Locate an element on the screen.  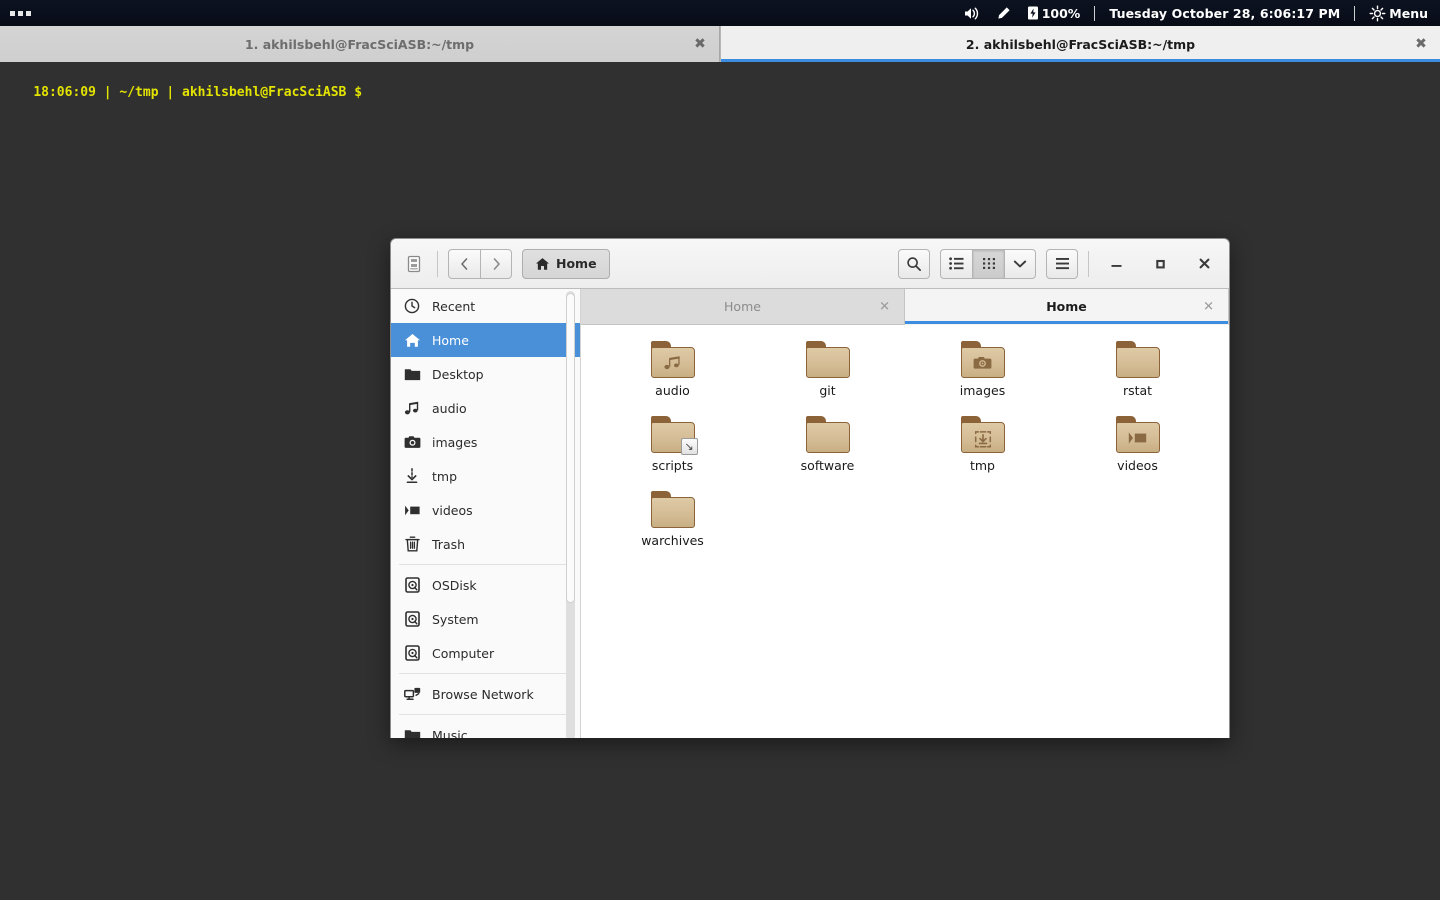
terminal-tab-label: 1. akhilsbehl@FracSciASB:~/tmp is located at coordinates (359, 44).